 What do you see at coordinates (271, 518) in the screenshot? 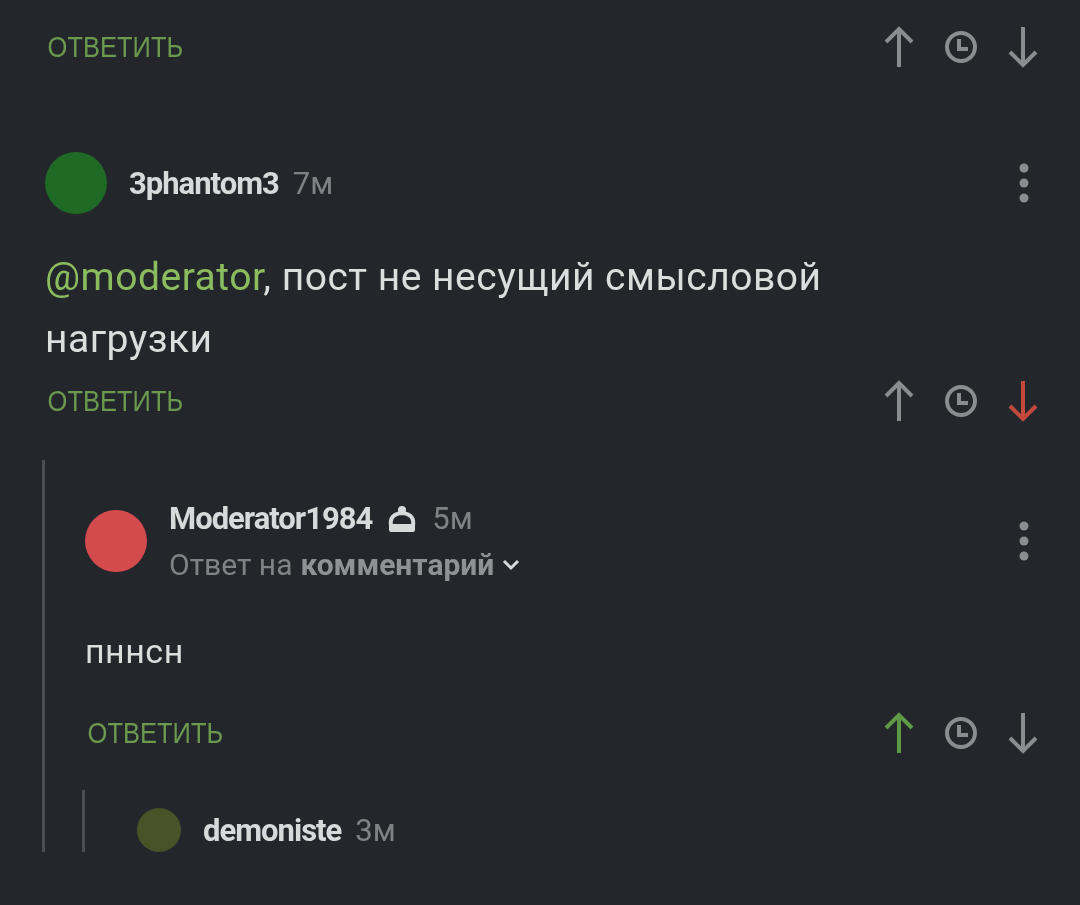
I see `author-name: Moderator1984` at bounding box center [271, 518].